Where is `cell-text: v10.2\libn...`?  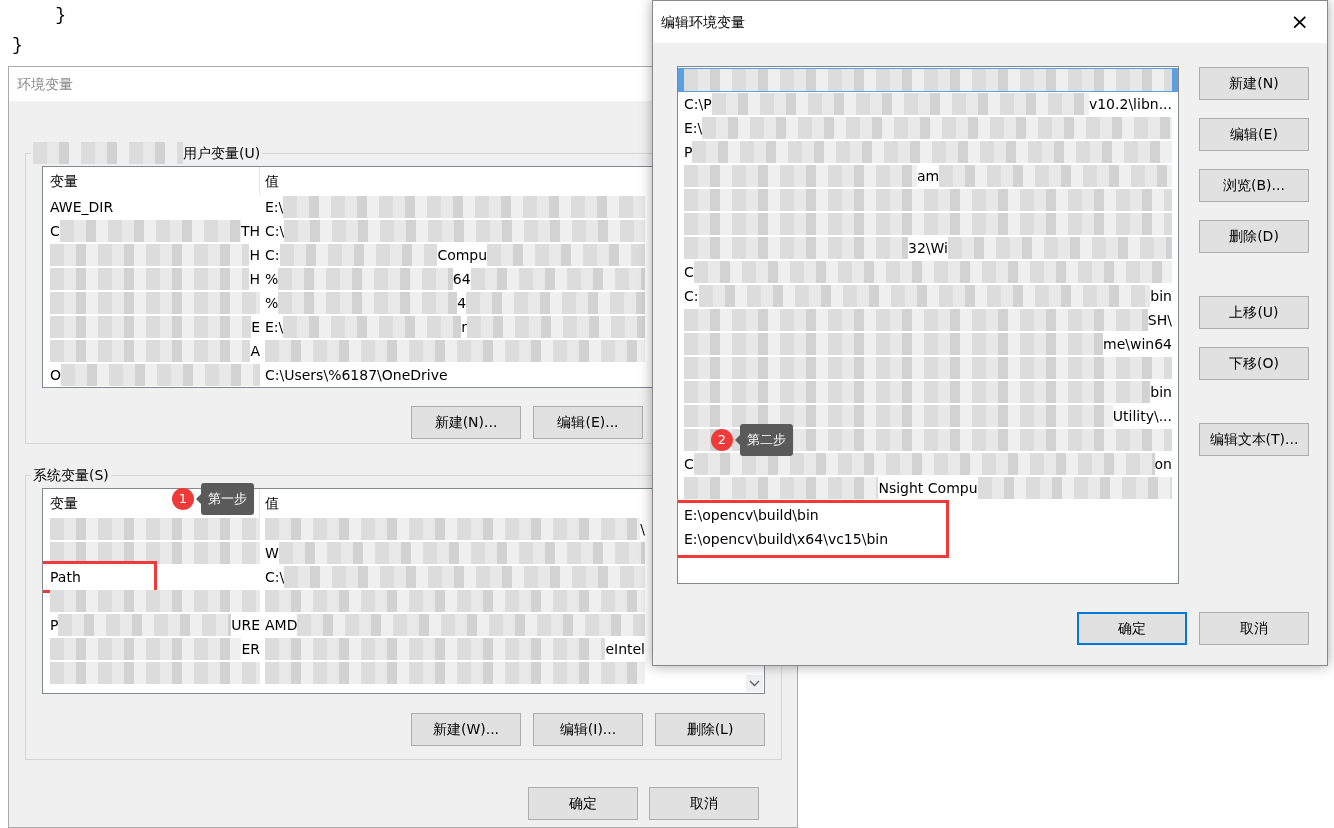 cell-text: v10.2\libn... is located at coordinates (1130, 104).